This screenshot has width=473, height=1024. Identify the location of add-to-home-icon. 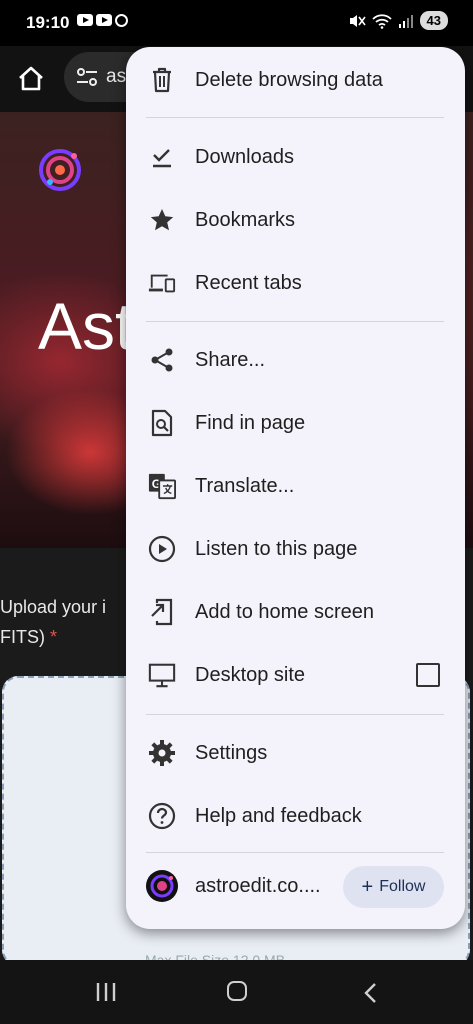
(162, 612).